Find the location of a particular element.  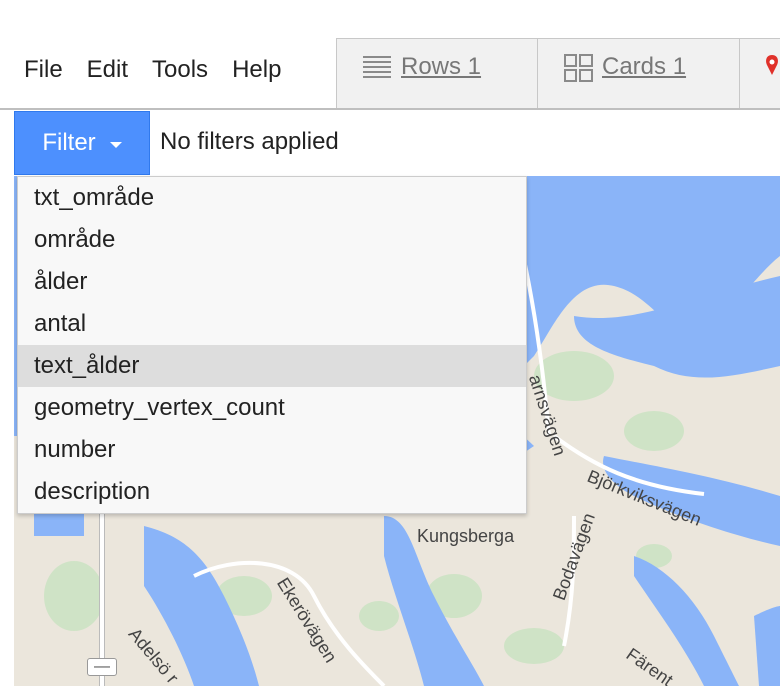

filter-option: antal is located at coordinates (272, 324).